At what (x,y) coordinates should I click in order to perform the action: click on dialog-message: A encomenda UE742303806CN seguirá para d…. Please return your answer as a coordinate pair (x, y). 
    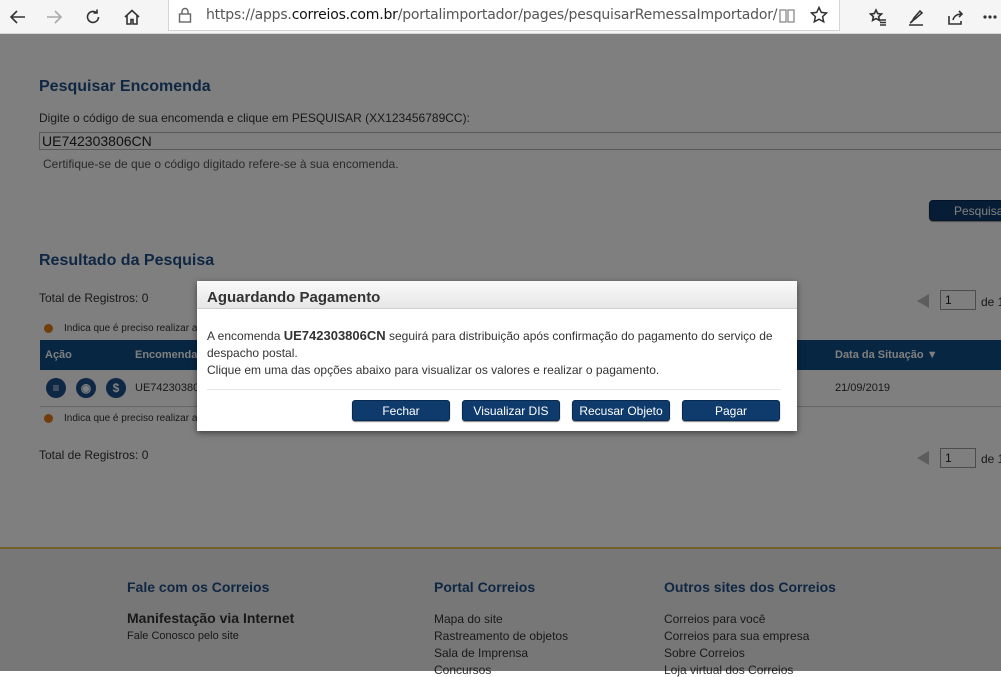
    Looking at the image, I should click on (499, 353).